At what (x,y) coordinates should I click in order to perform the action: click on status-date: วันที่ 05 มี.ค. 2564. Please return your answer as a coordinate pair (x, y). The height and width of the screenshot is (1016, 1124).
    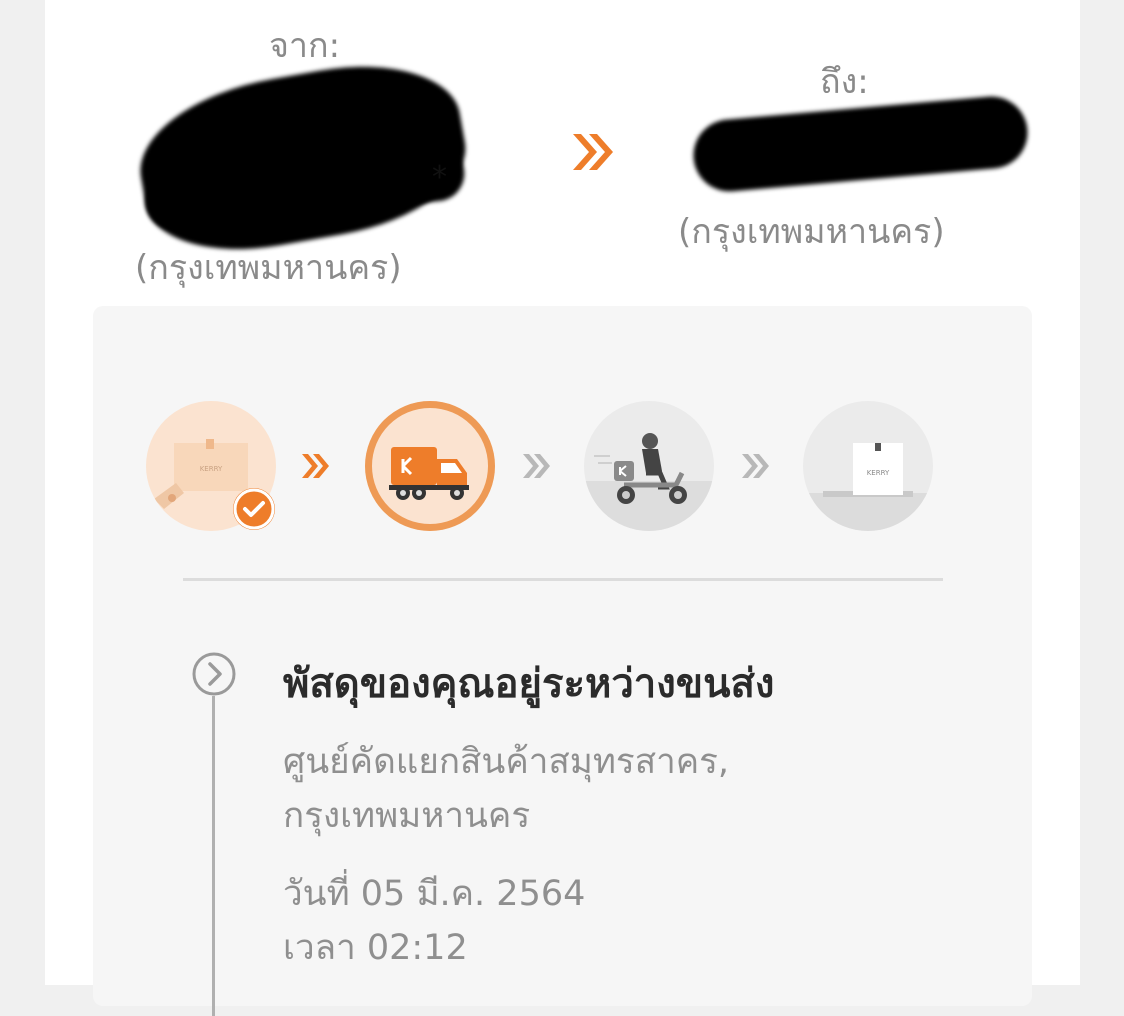
    Looking at the image, I should click on (434, 894).